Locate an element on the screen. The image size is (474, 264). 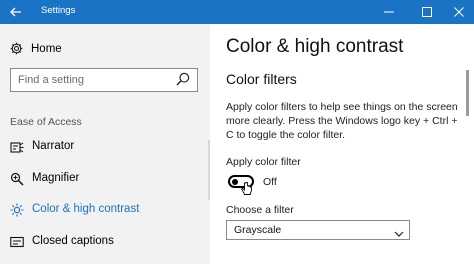
brightness-icon is located at coordinates (17, 210).